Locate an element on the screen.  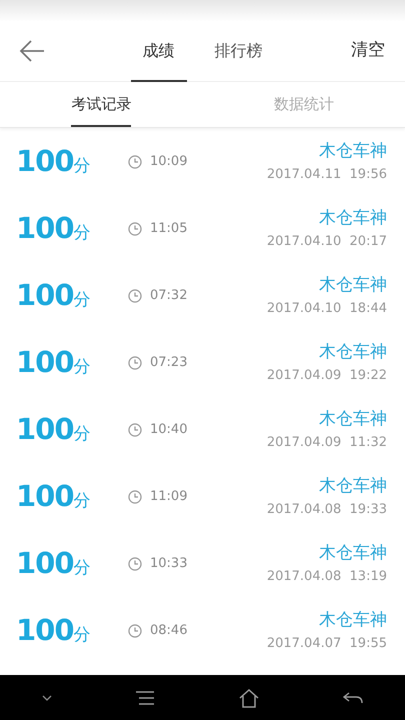
duration: 08:46 is located at coordinates (169, 631).